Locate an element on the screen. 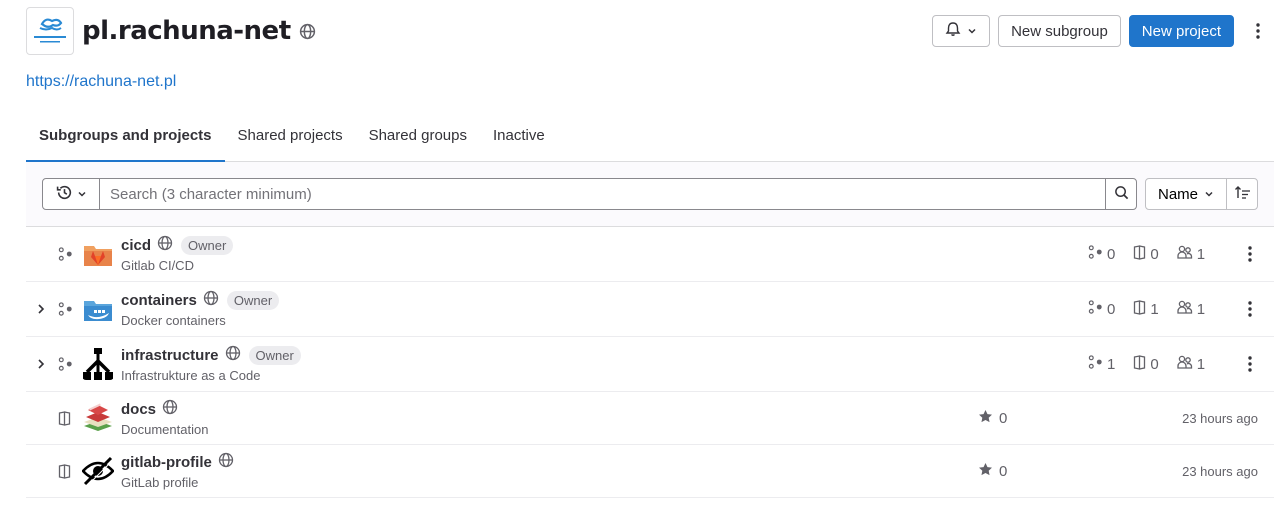  tab-shared-projects: Shared projects is located at coordinates (290, 139).